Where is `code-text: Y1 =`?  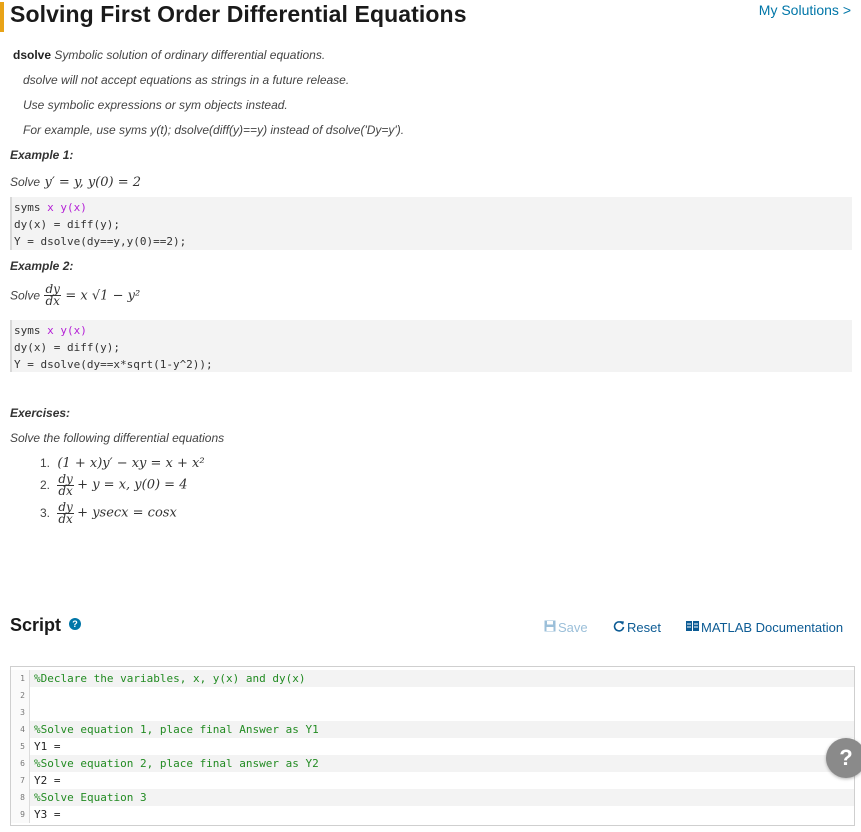 code-text: Y1 = is located at coordinates (47, 746).